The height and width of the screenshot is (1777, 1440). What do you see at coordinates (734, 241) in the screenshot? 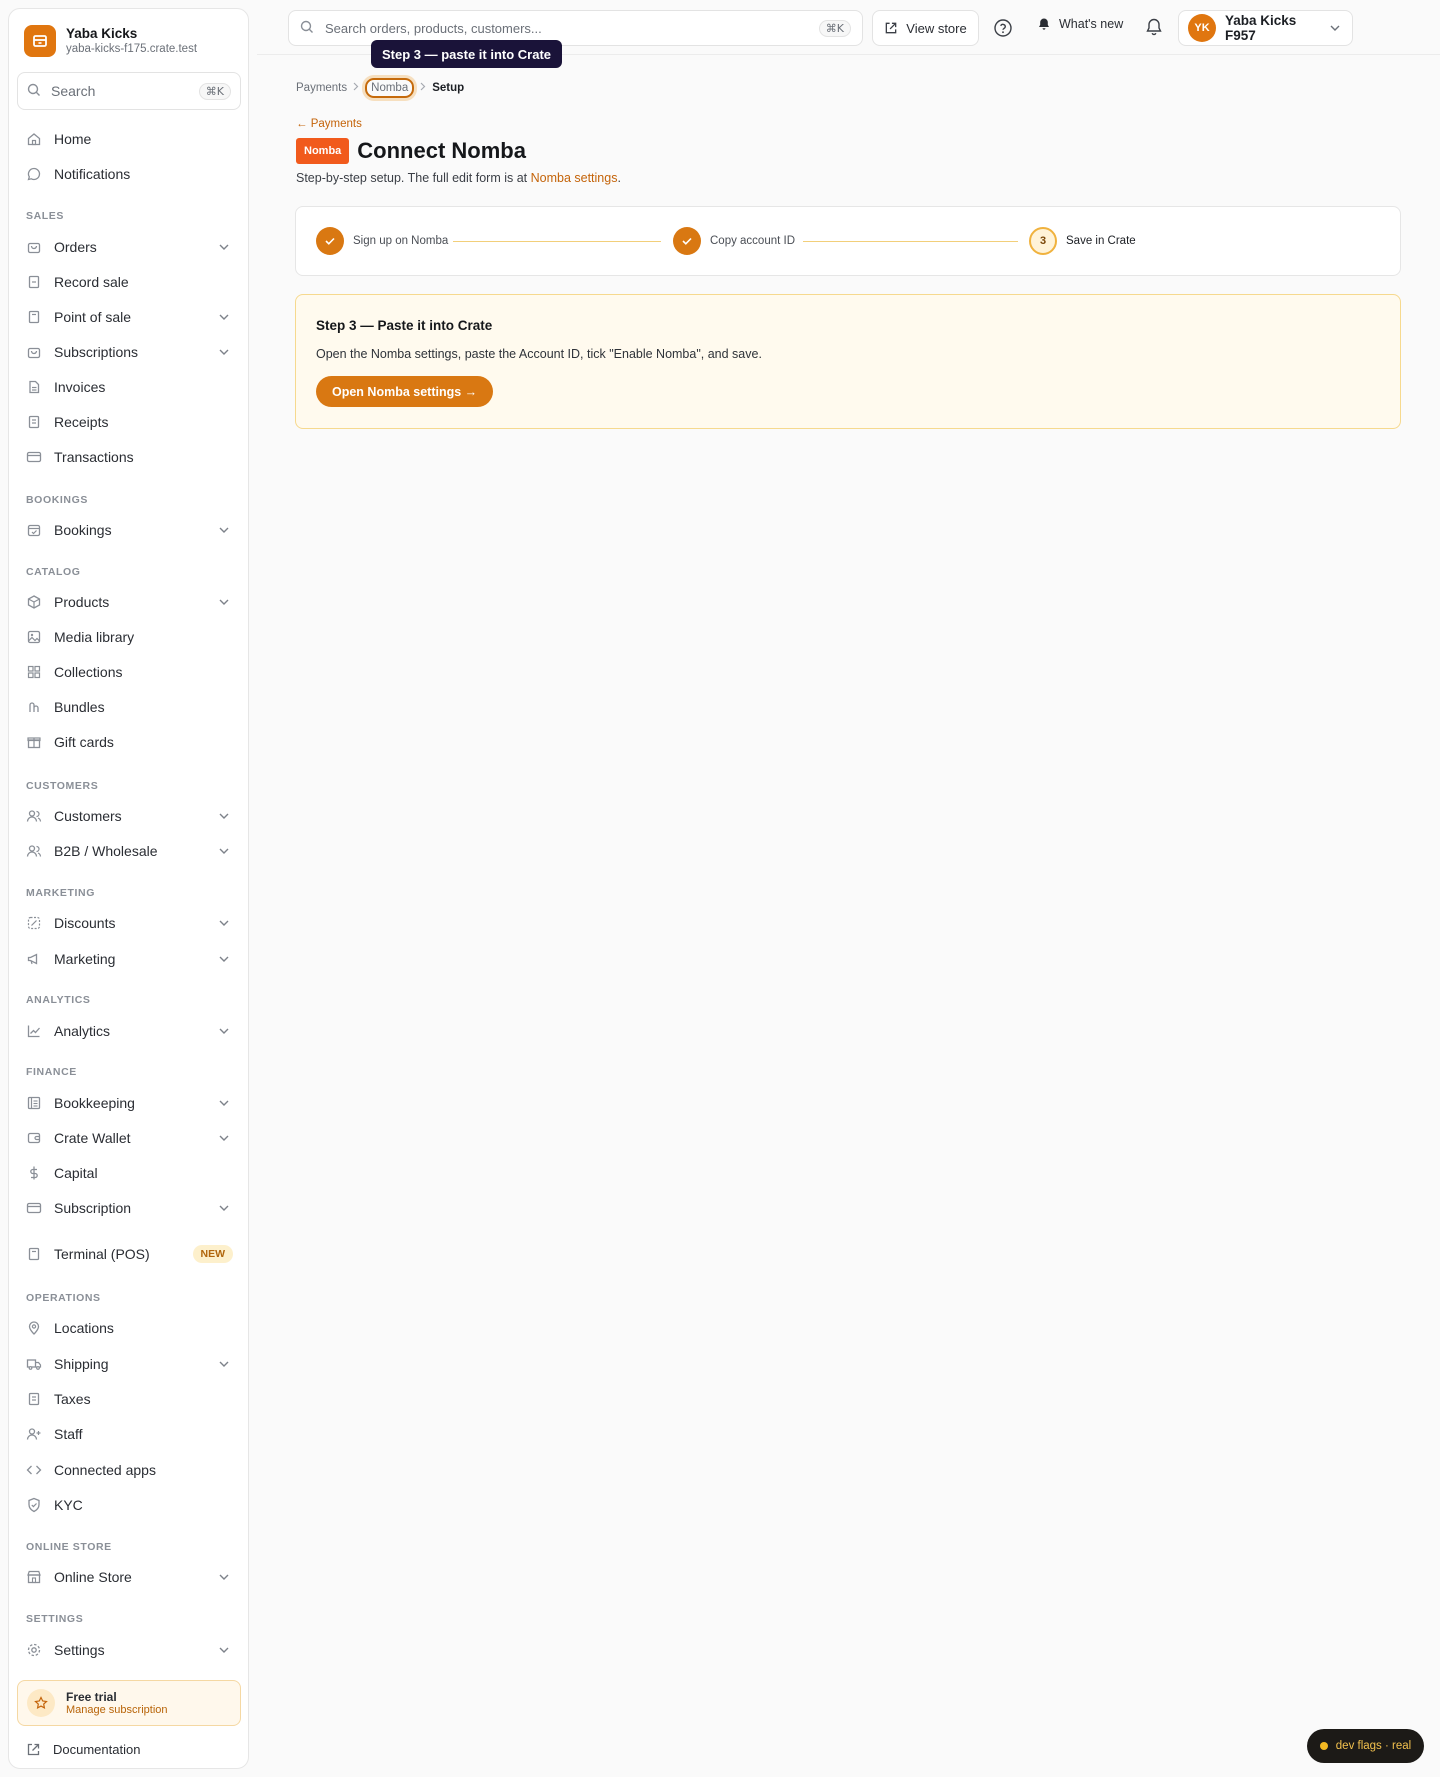
I see `step-2: Copy account ID` at bounding box center [734, 241].